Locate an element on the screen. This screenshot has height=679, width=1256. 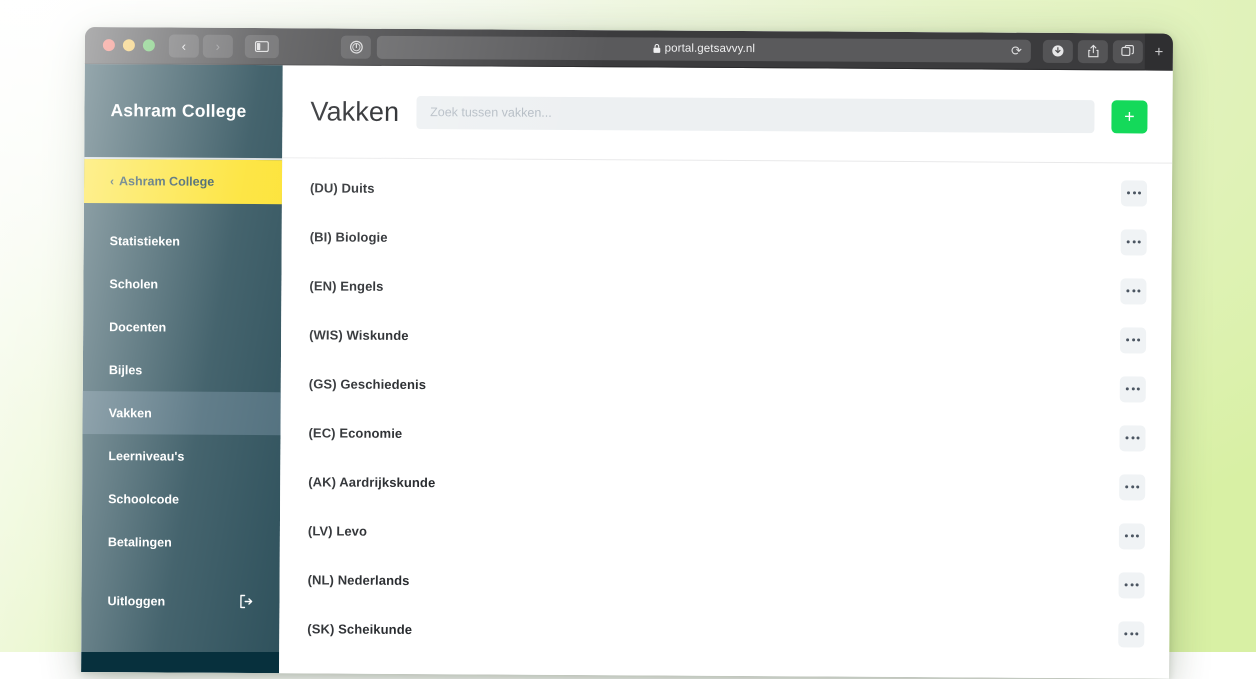
content-header: Vakken + is located at coordinates (727, 114).